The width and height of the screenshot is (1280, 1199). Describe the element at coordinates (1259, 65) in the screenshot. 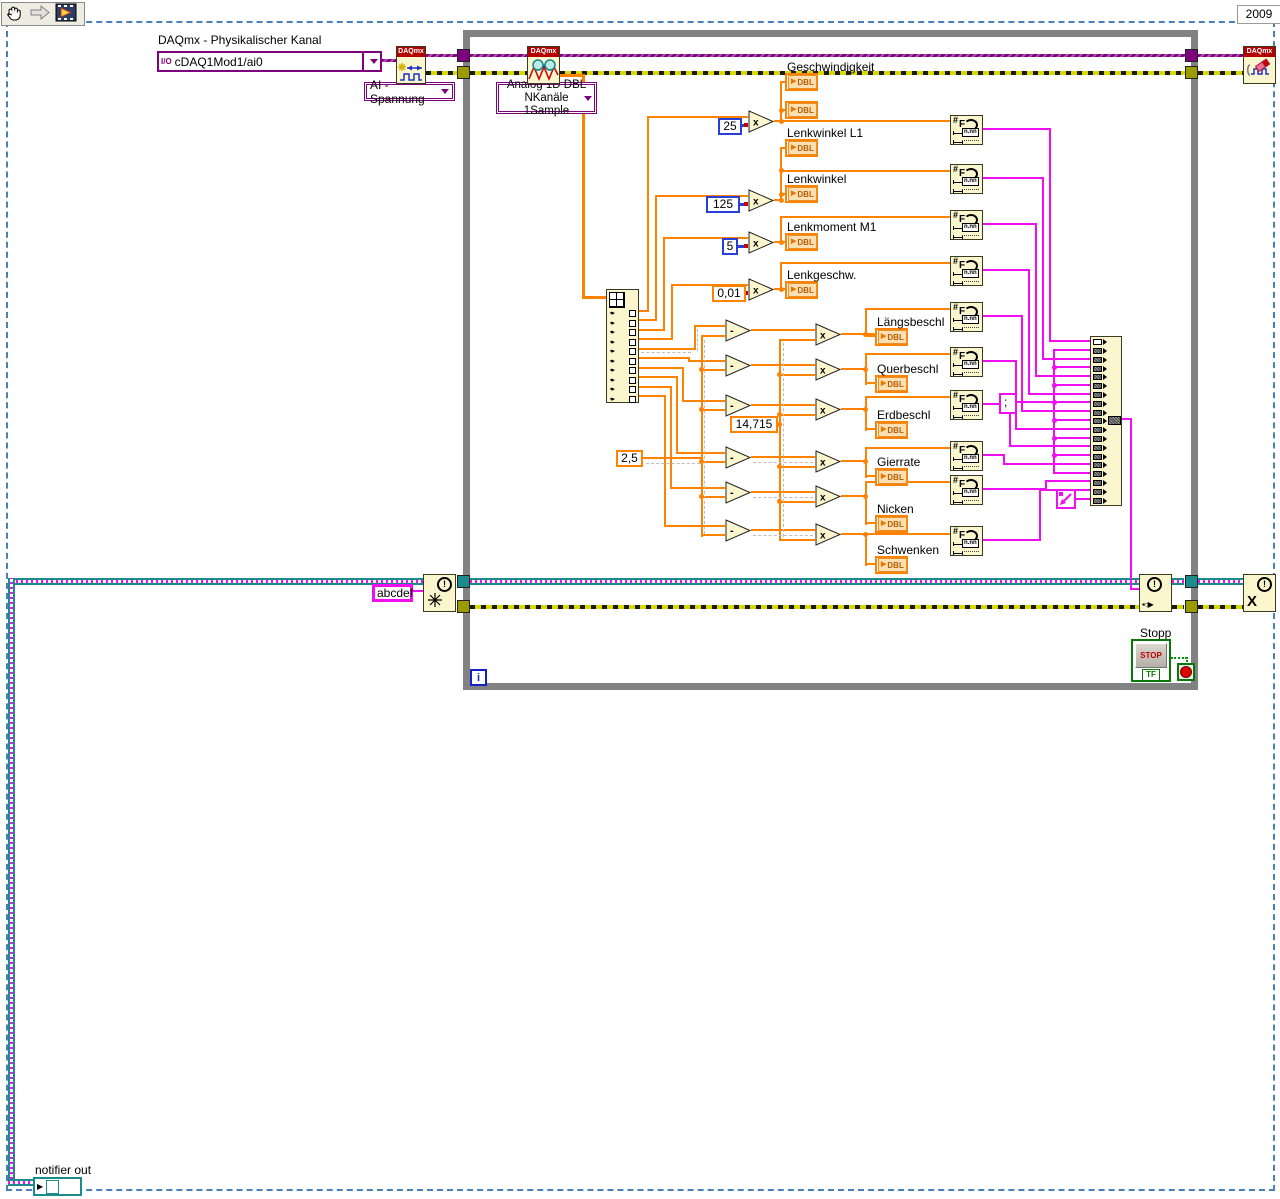

I see `daqmx-clear-task-vi: DAQmx` at that location.